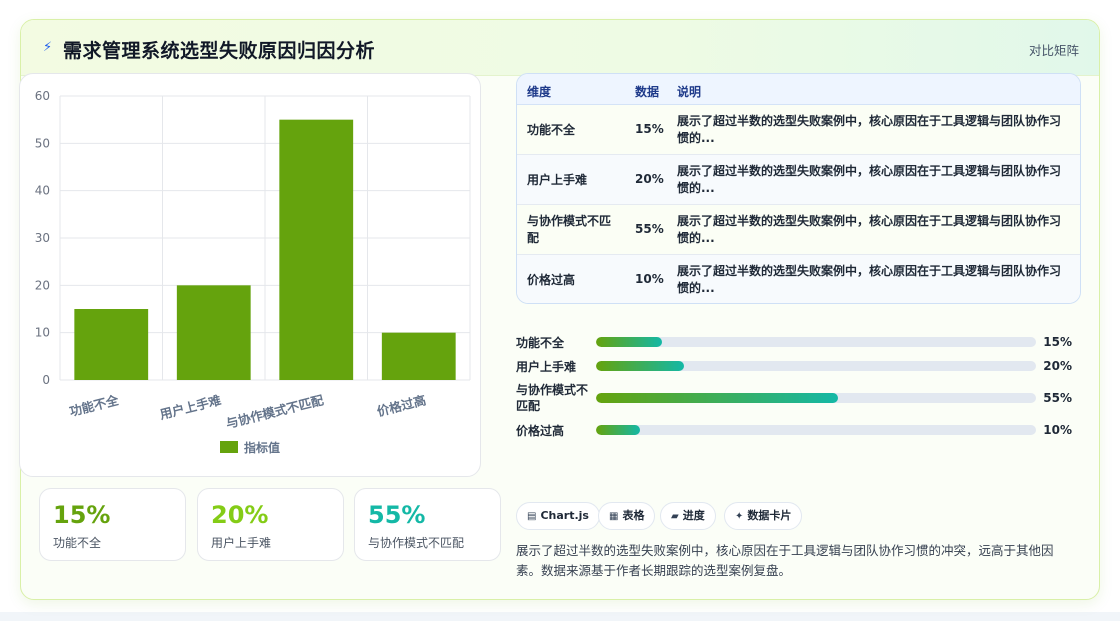 The height and width of the screenshot is (621, 1120). What do you see at coordinates (647, 92) in the screenshot?
I see `column-header: 数据` at bounding box center [647, 92].